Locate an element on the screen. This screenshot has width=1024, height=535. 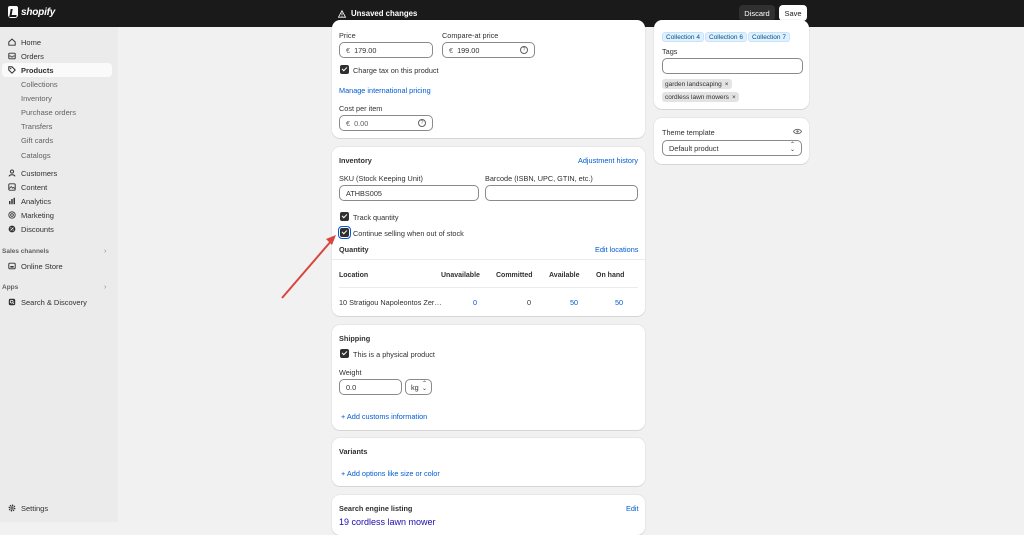
continue-selling-checkbox is located at coordinates (344, 232).